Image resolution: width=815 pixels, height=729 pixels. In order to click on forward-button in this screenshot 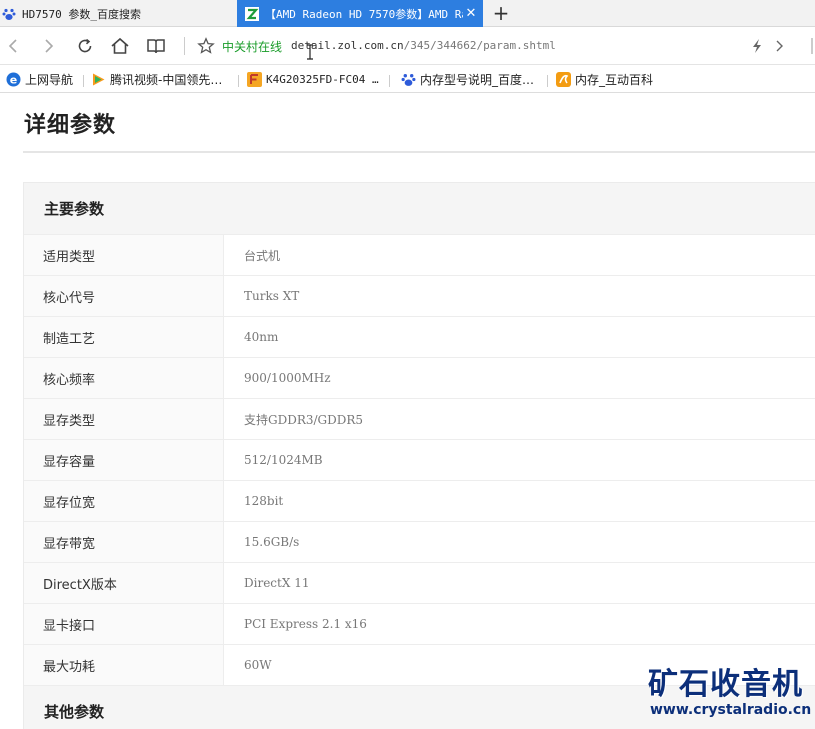, I will do `click(49, 46)`.